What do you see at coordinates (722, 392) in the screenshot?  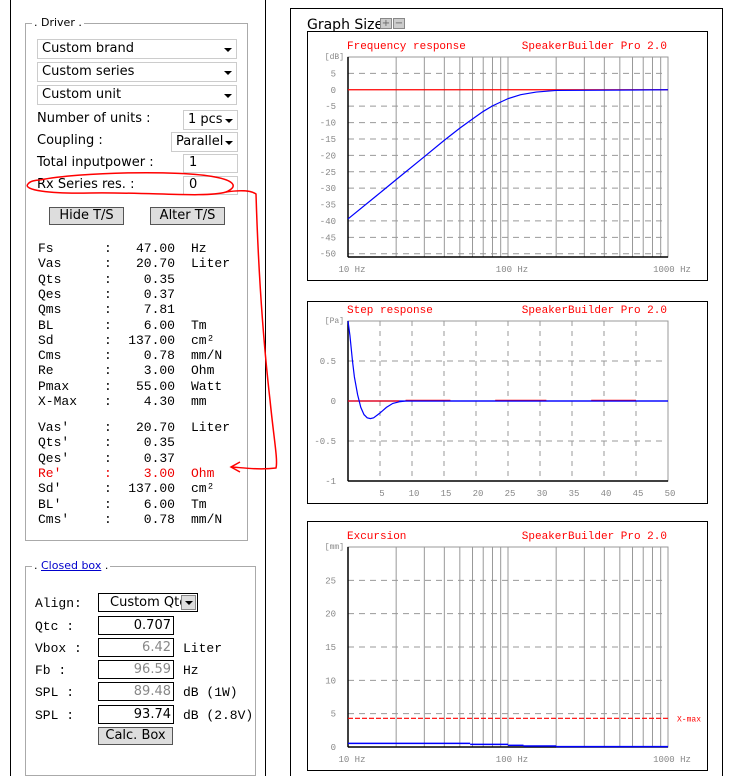 I see `right-panel-border` at bounding box center [722, 392].